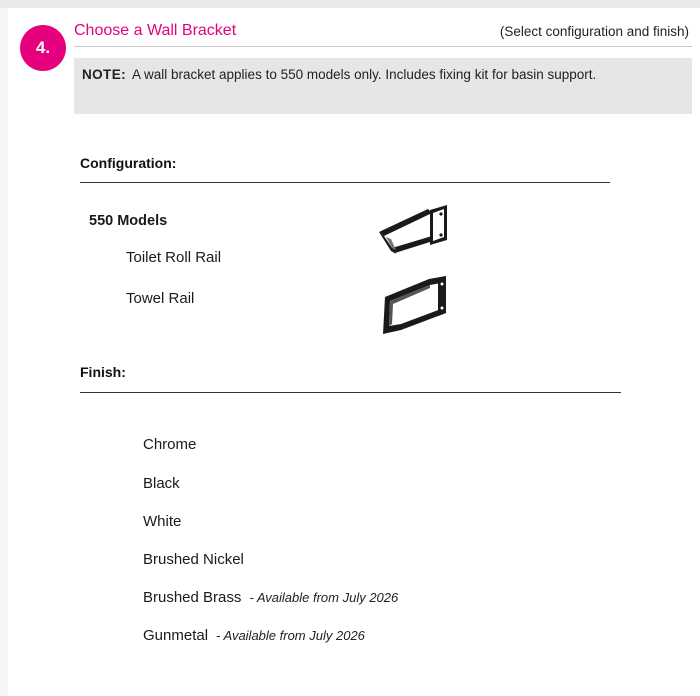  Describe the element at coordinates (176, 635) in the screenshot. I see `finish-option-label: Gunmetal` at that location.